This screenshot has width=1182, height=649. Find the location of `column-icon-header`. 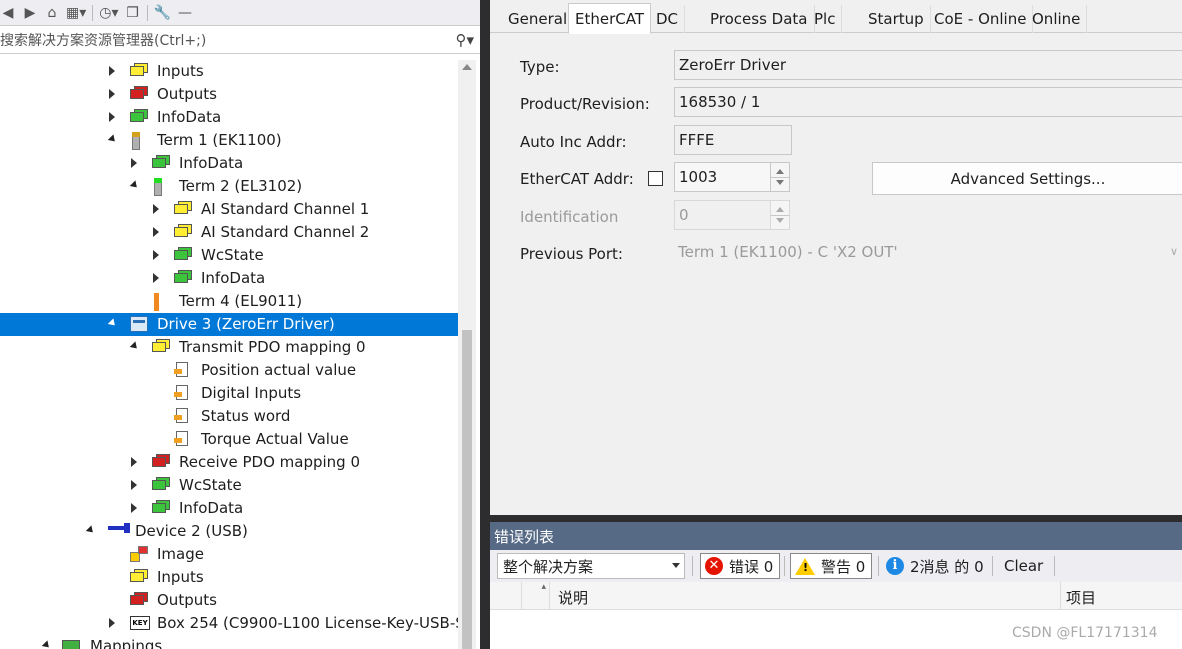

column-icon-header is located at coordinates (508, 596).